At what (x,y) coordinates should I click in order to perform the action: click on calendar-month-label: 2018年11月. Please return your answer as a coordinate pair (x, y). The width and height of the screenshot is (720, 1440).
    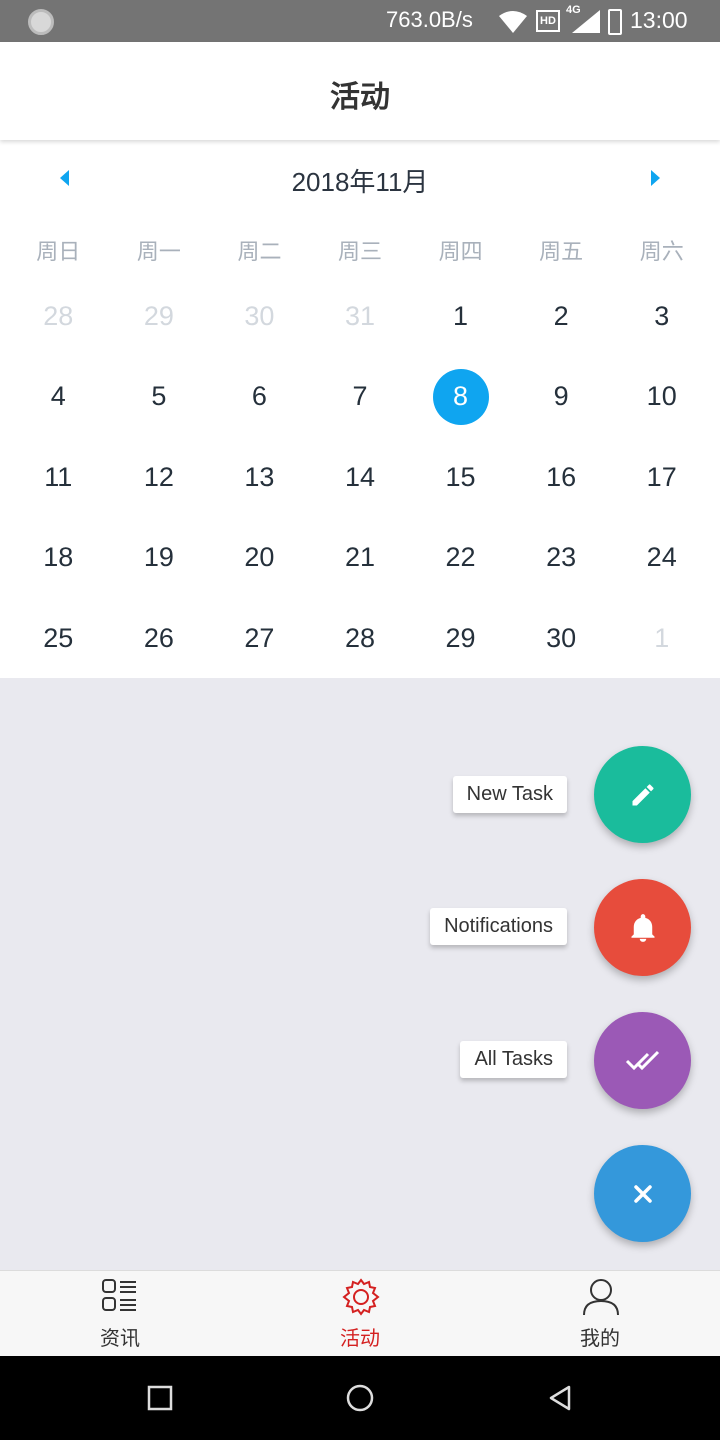
    Looking at the image, I should click on (360, 182).